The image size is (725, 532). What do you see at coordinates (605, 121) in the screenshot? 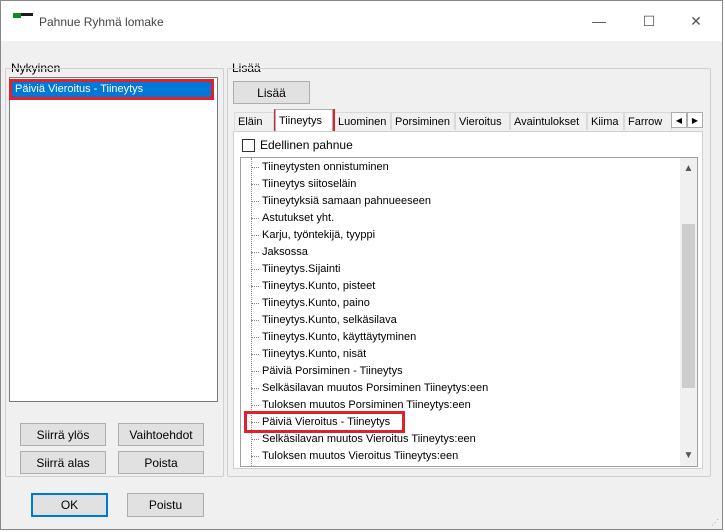
I see `tab-kiima: Kiima` at bounding box center [605, 121].